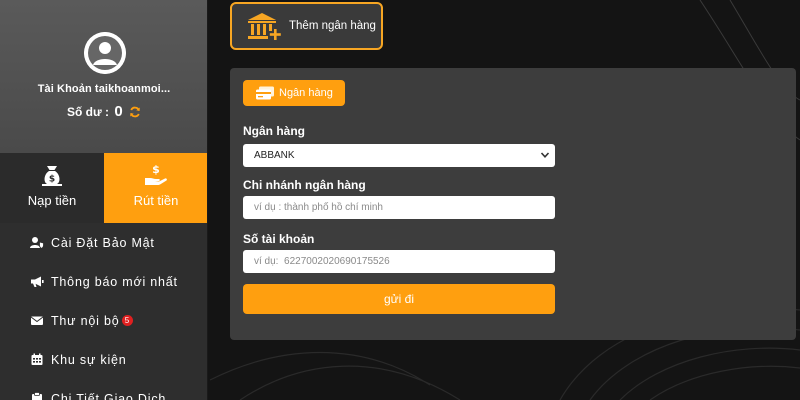  I want to click on account-number-label: Số tài khoản, so click(279, 239).